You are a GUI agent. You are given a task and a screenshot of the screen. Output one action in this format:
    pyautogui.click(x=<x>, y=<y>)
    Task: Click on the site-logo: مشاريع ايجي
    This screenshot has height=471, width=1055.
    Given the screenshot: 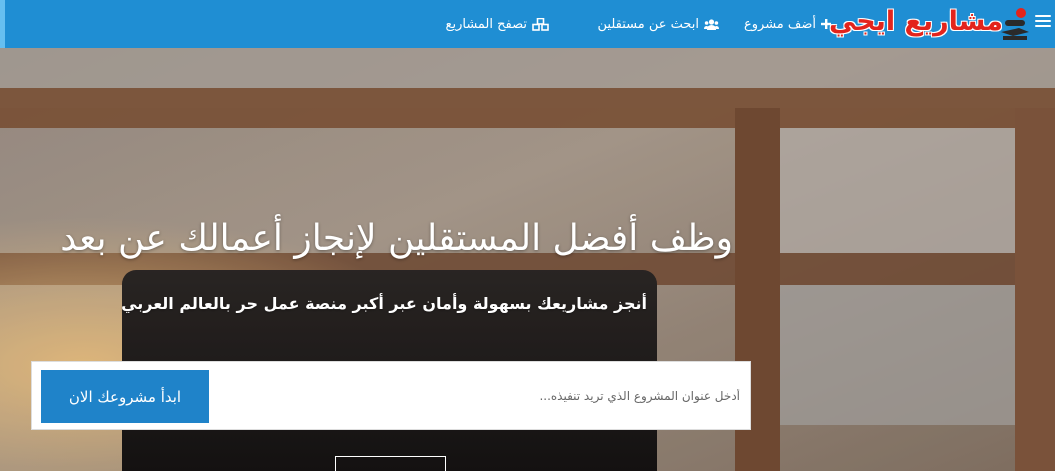 What is the action you would take?
    pyautogui.click(x=923, y=25)
    